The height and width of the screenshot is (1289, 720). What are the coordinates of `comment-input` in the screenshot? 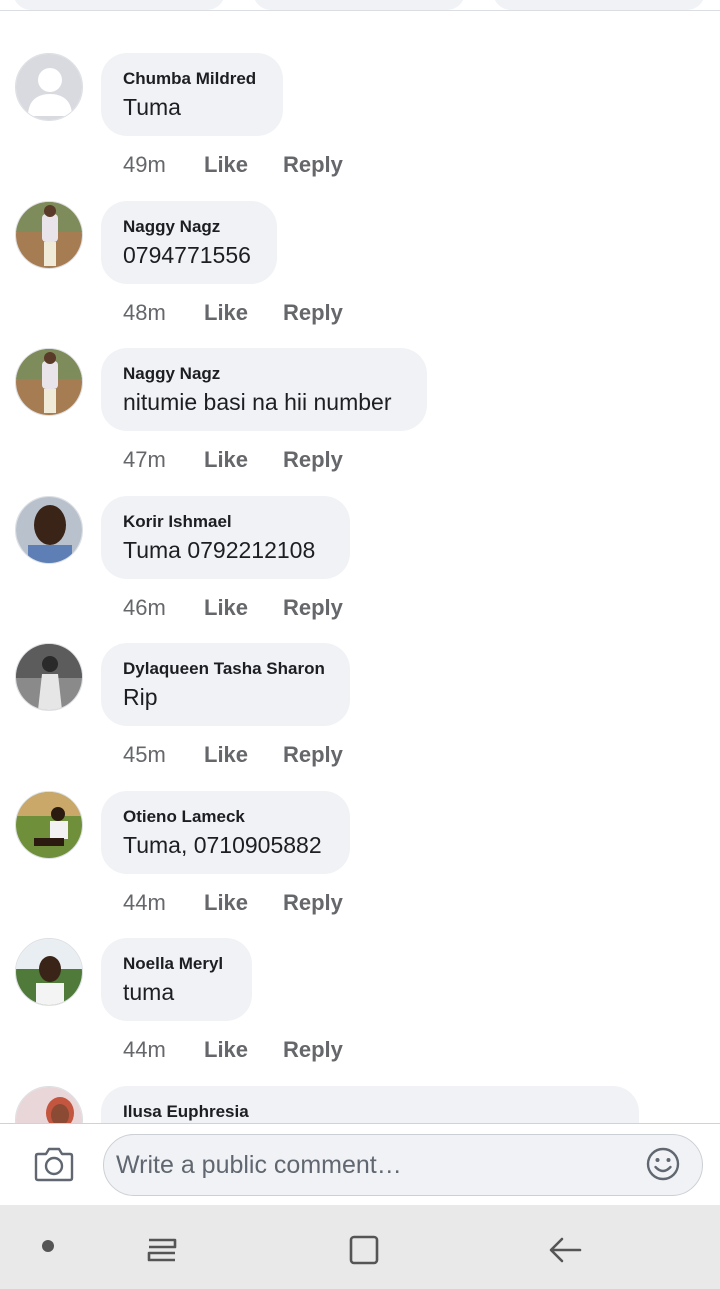 It's located at (403, 1165).